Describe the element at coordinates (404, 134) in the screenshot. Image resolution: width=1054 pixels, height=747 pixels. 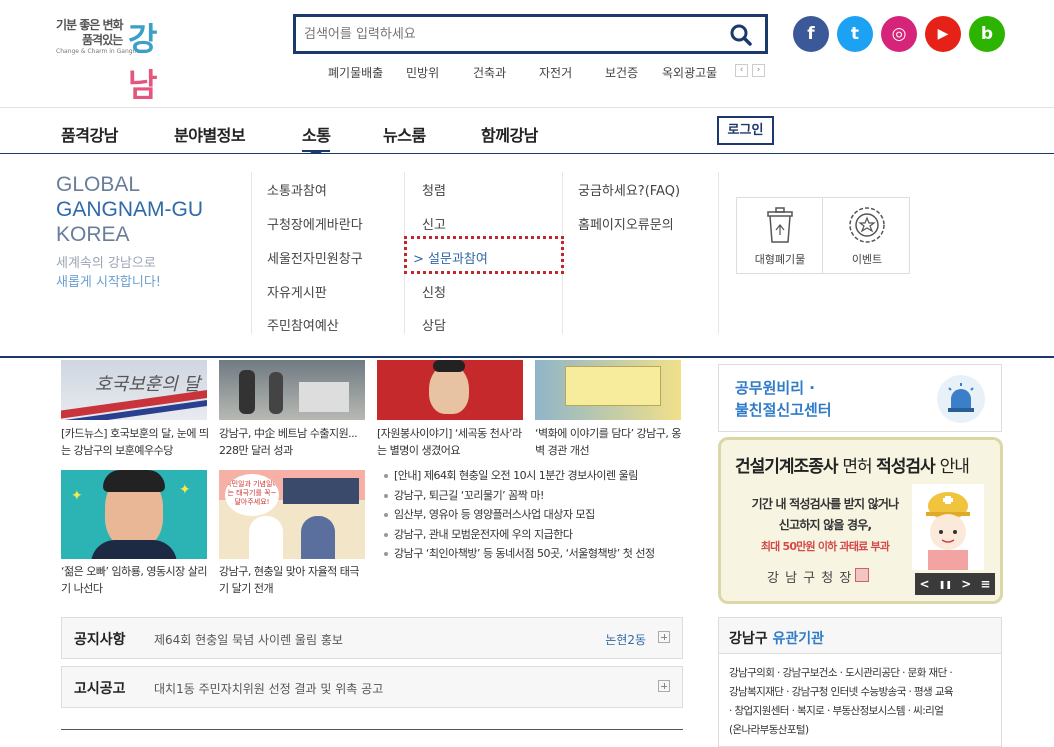
I see `gnb-item-newsroom: 뉴스룸` at that location.